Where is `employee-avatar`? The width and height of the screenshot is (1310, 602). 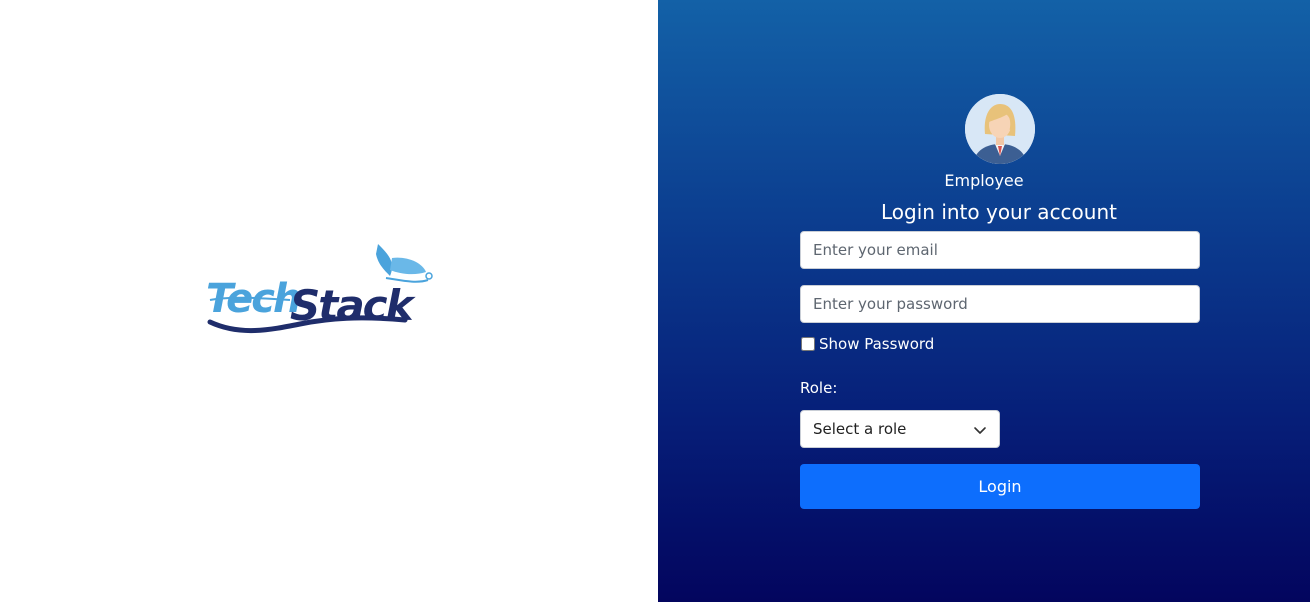 employee-avatar is located at coordinates (1000, 129).